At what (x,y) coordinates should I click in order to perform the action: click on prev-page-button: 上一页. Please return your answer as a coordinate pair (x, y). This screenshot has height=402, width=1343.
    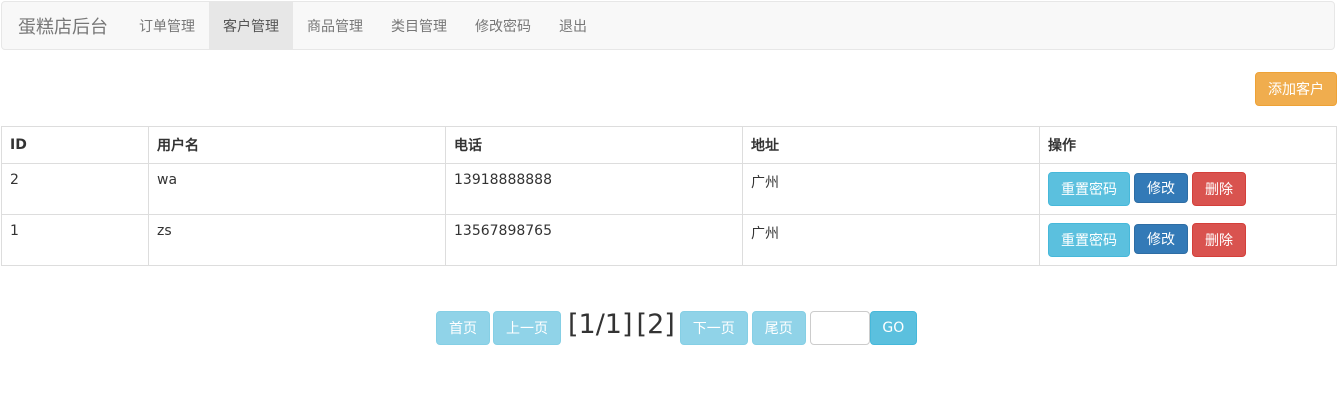
    Looking at the image, I should click on (527, 328).